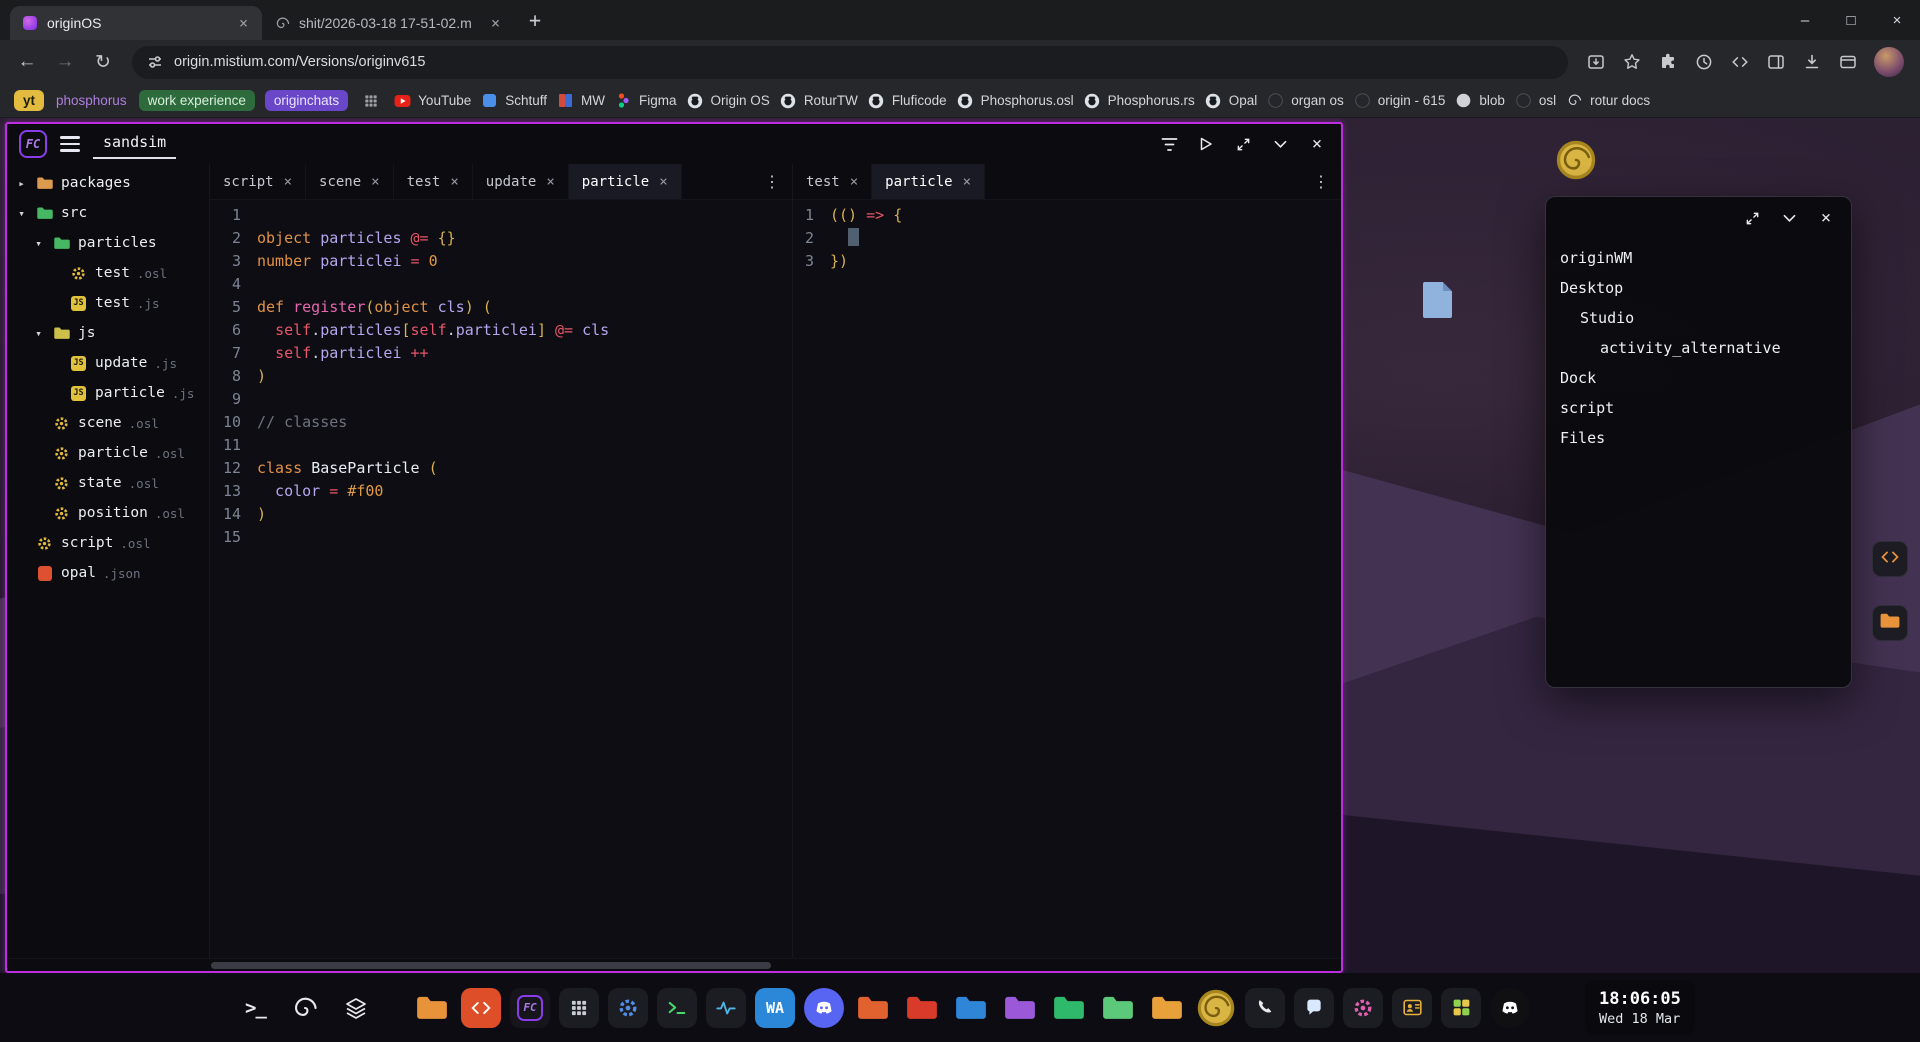  Describe the element at coordinates (579, 1008) in the screenshot. I see `numpad-app` at that location.